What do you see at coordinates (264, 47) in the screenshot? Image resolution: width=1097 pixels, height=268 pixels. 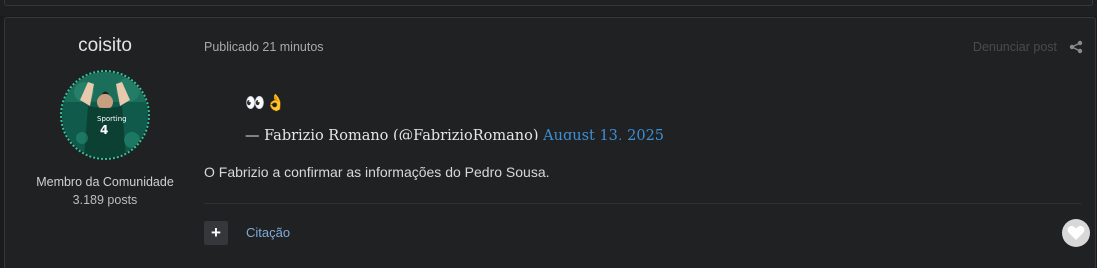 I see `post-timestamp: Publicado 21 minutos` at bounding box center [264, 47].